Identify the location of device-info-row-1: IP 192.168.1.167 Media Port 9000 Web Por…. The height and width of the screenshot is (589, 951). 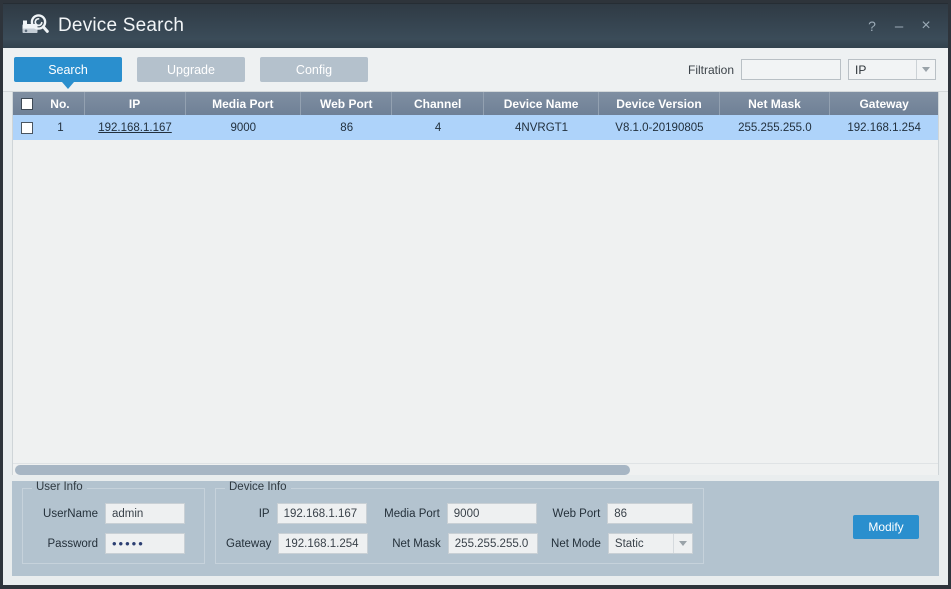
(459, 513).